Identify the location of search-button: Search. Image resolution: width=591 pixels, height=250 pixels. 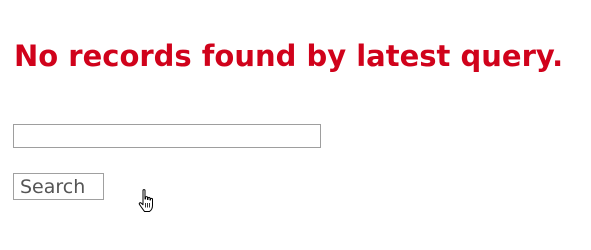
(58, 186).